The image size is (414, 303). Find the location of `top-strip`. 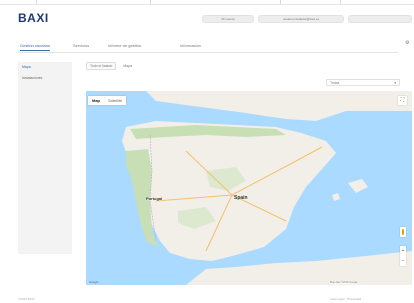

top-strip is located at coordinates (207, 2).